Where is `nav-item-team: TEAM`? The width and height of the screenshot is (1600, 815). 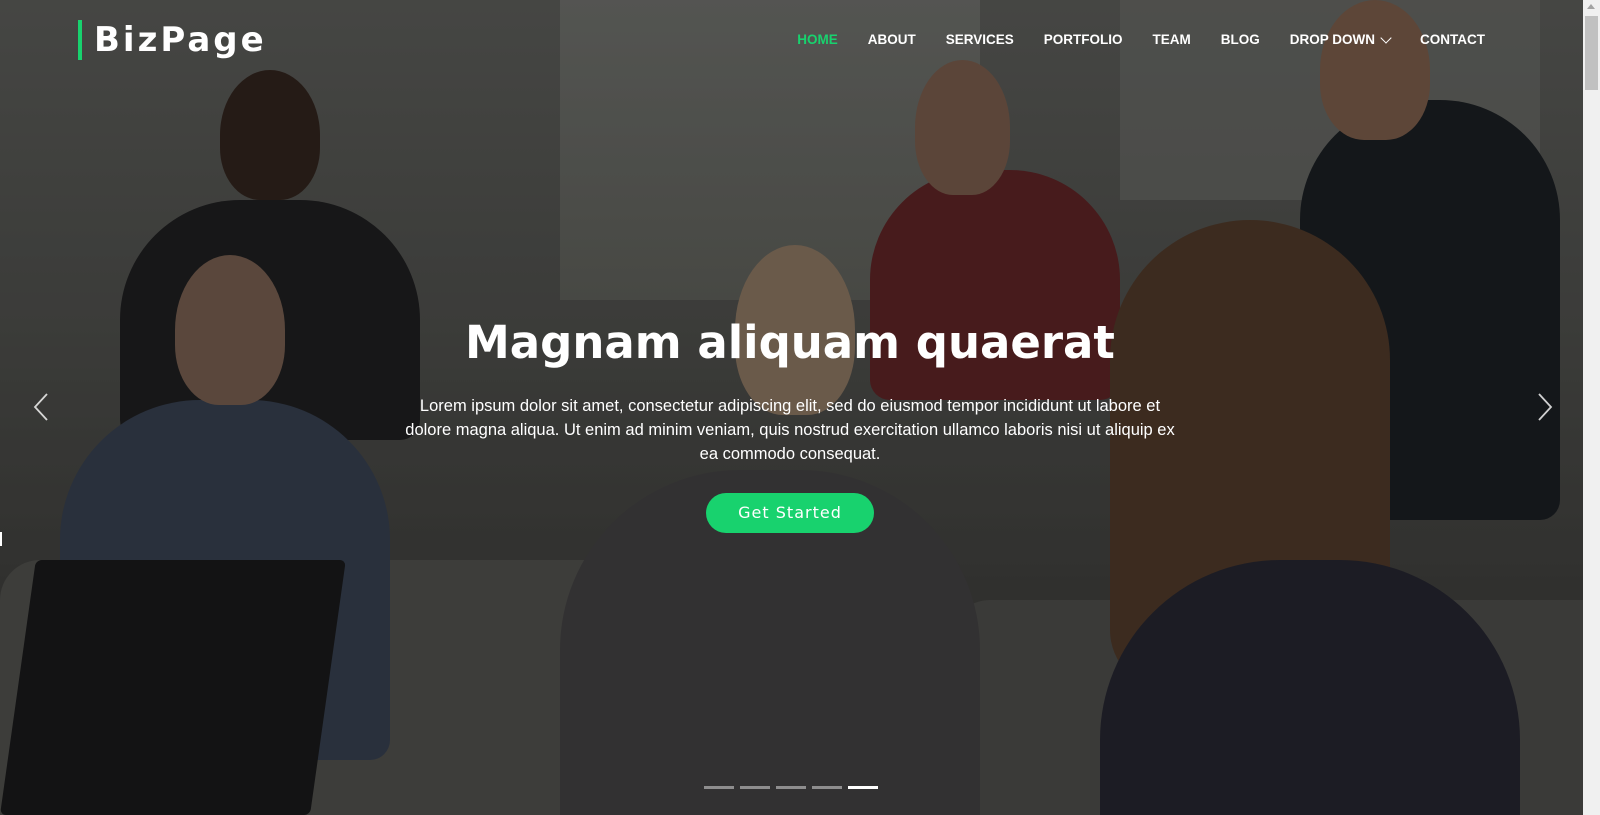
nav-item-team: TEAM is located at coordinates (1171, 40).